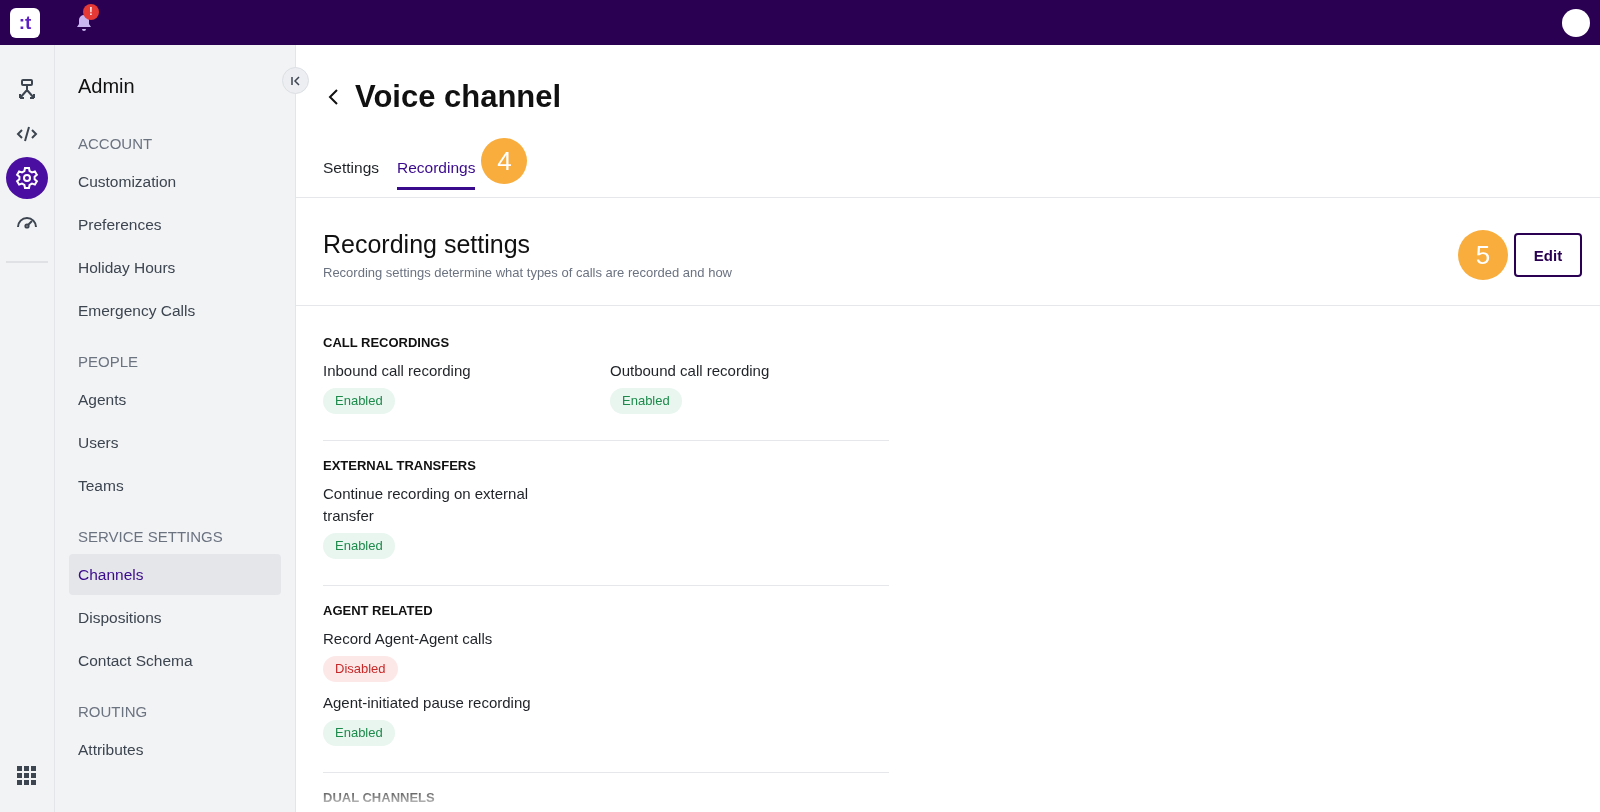 The image size is (1600, 812). Describe the element at coordinates (108, 362) in the screenshot. I see `sidebar-heading: PEOPLE` at that location.